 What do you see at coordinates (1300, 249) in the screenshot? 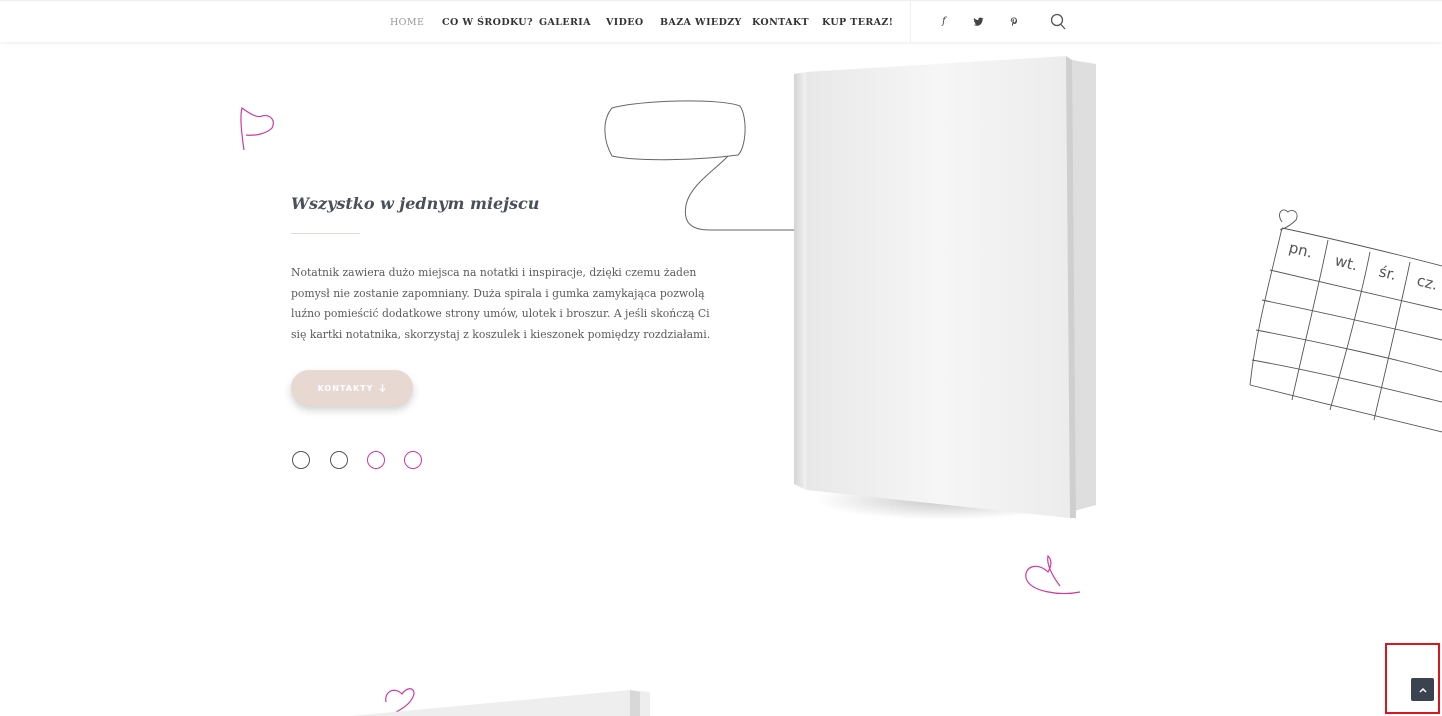
I see `calendar-day-pn: pn.` at bounding box center [1300, 249].